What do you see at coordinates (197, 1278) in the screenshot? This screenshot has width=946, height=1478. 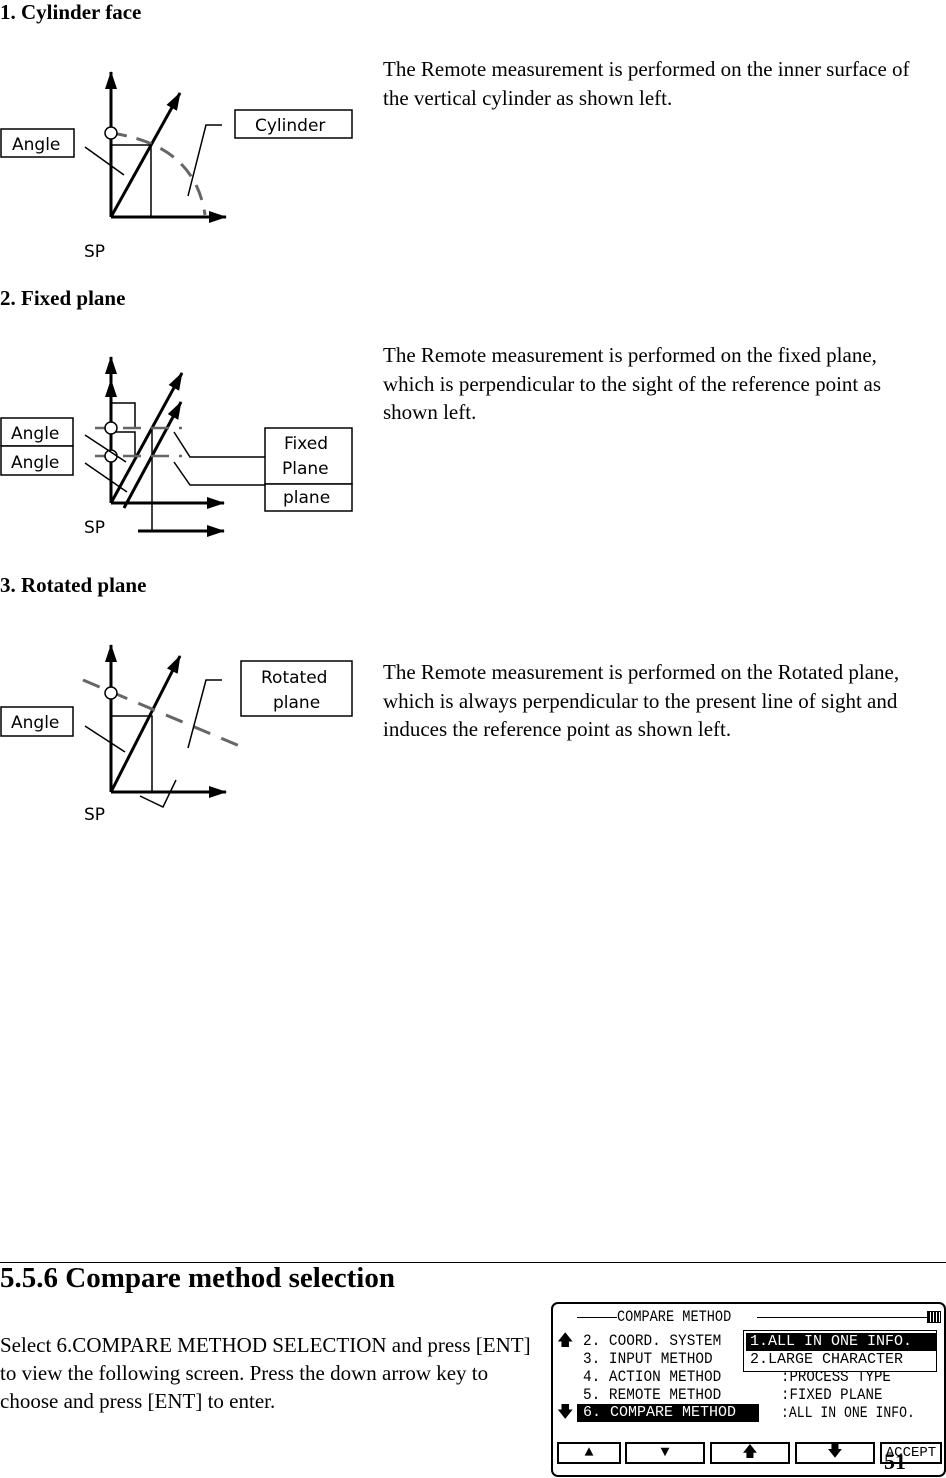 I see `section-title: 5.5.6 Compare method selection` at bounding box center [197, 1278].